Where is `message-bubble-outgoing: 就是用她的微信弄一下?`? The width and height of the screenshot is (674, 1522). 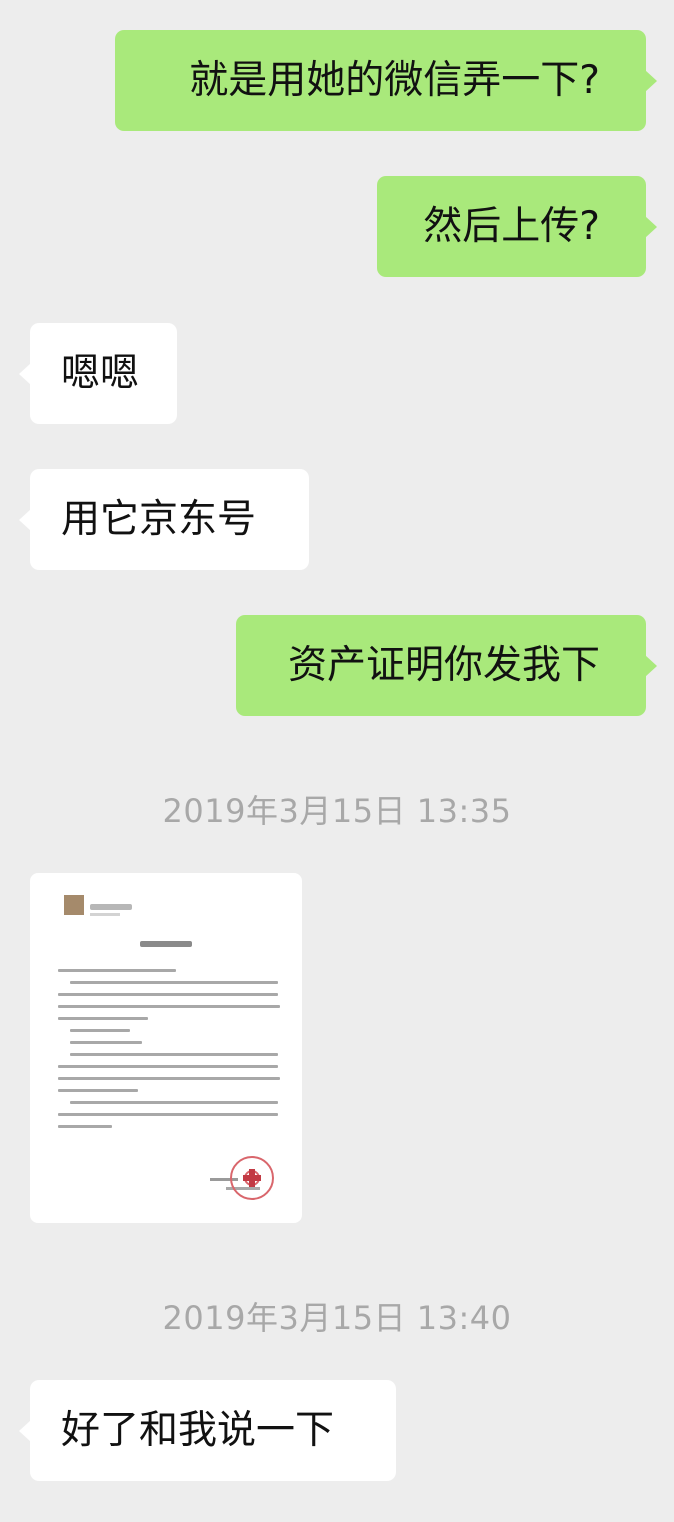
message-bubble-outgoing: 就是用她的微信弄一下? is located at coordinates (386, 80).